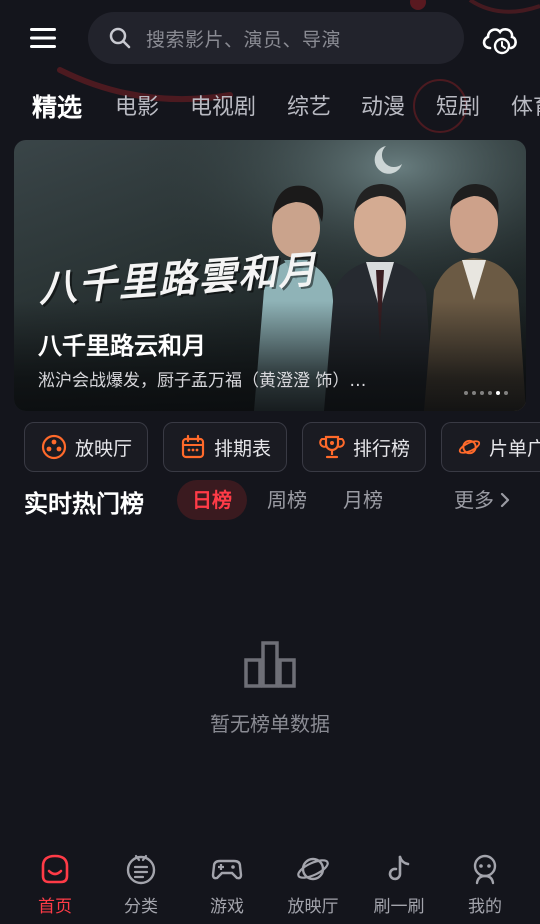 The image size is (540, 924). Describe the element at coordinates (104, 448) in the screenshot. I see `quick-entry-label: 放映厅` at that location.